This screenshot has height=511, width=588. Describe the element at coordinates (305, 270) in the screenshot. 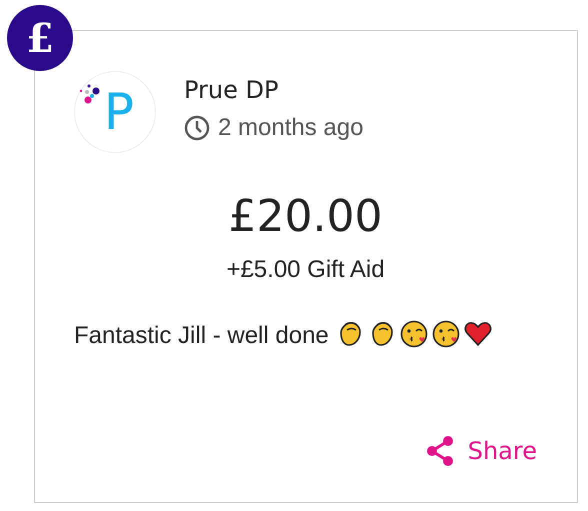

I see `gift-aid-amount: +£5.00 Gift Aid` at that location.